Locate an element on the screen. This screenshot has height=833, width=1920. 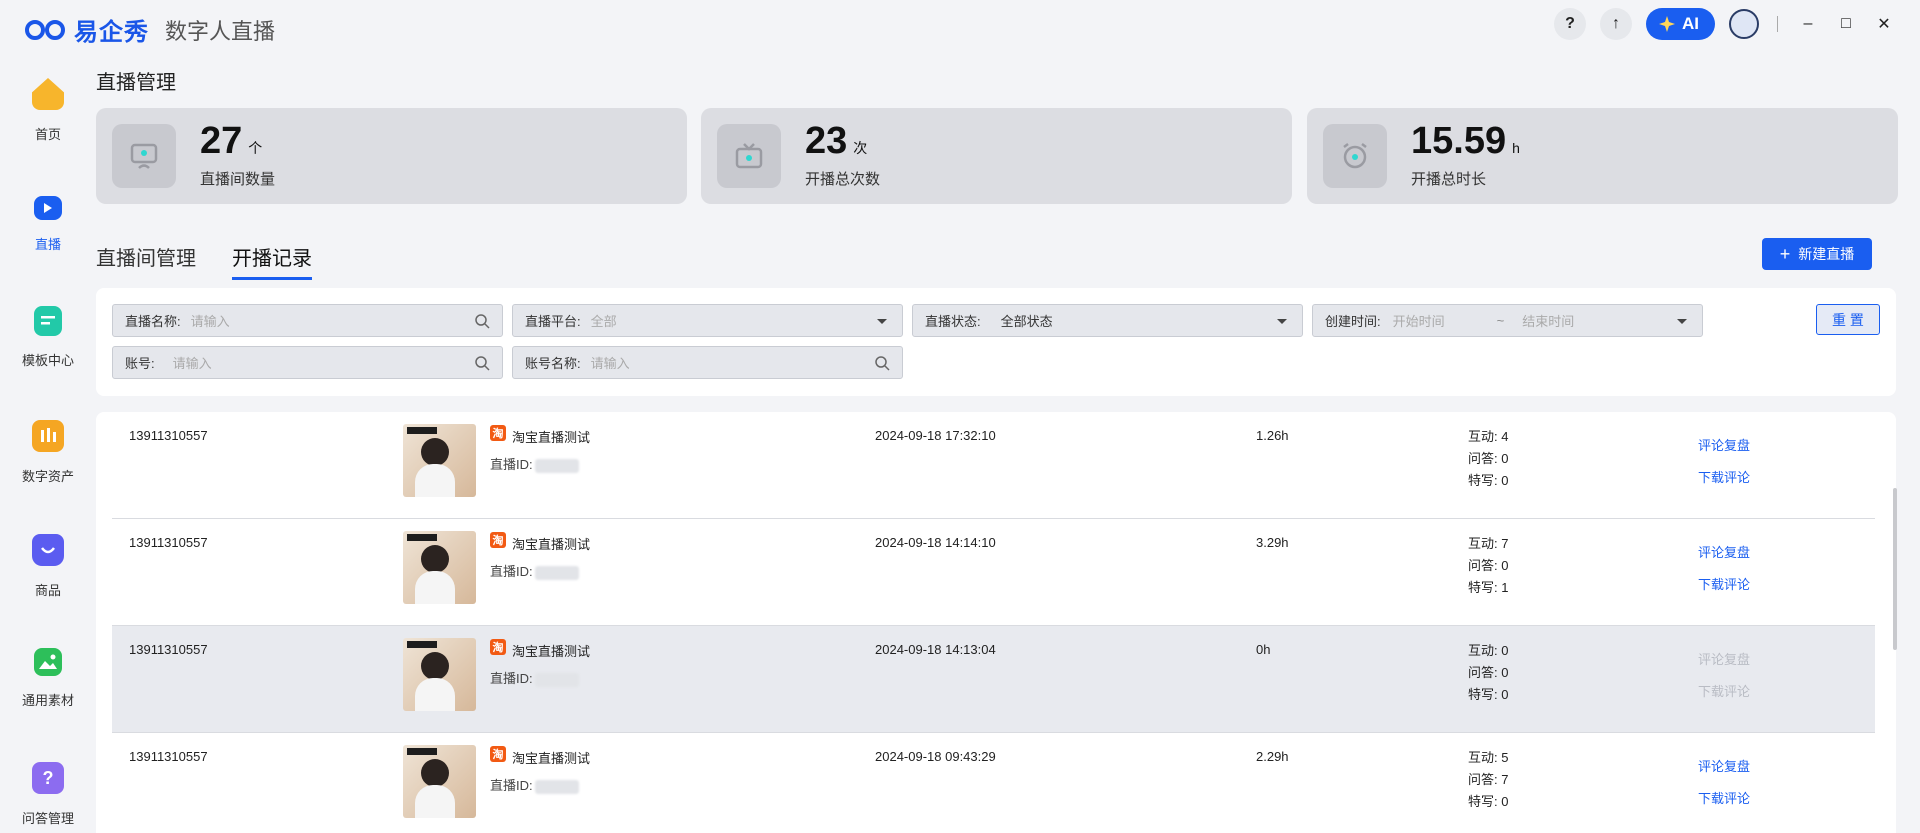
platform-value: 全部 is located at coordinates (603, 321).